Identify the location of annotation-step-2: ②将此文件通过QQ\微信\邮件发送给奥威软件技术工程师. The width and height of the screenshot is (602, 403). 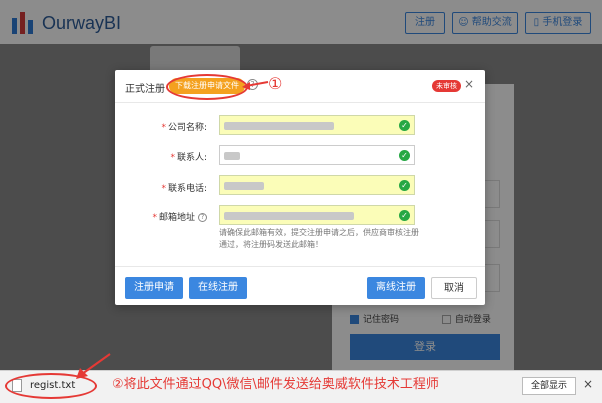
(275, 384).